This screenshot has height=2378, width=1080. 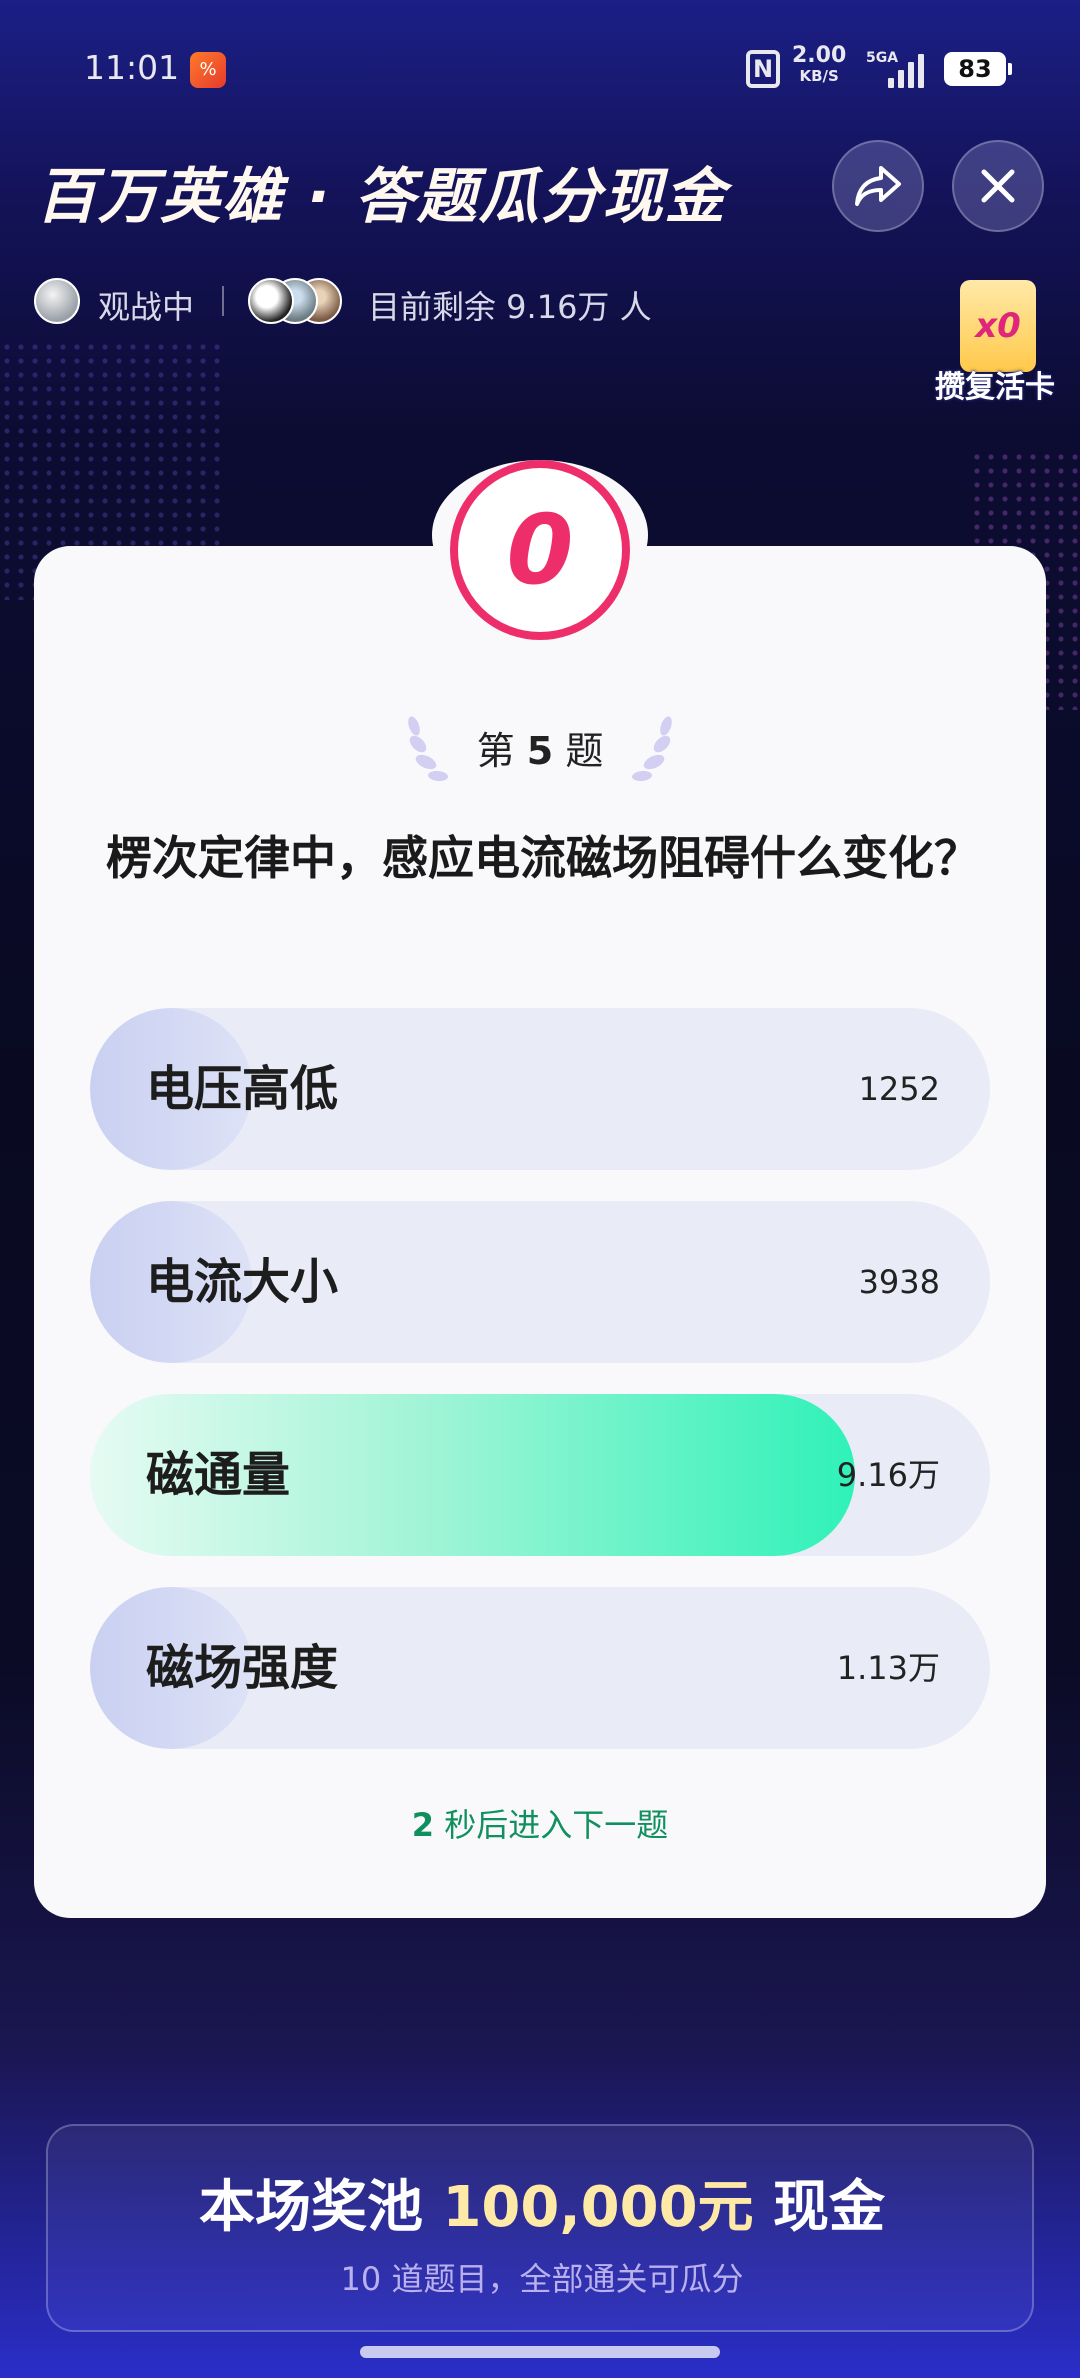 I want to click on home-indicator, so click(x=540, y=2352).